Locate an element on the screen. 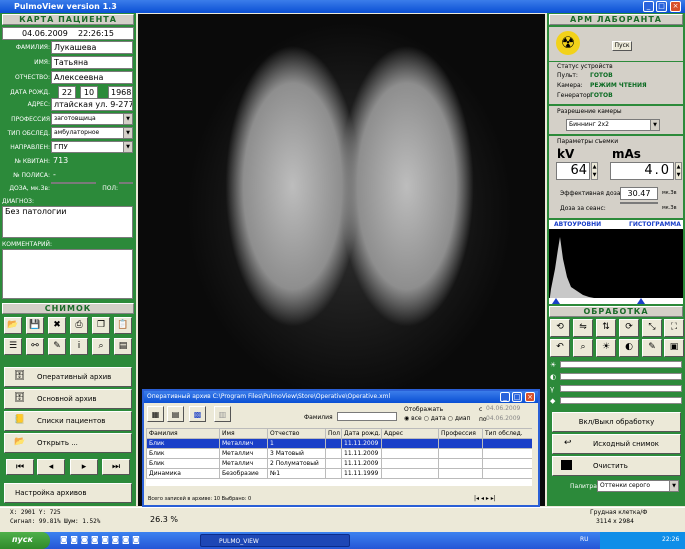  save-icon: 💾 is located at coordinates (35, 325).